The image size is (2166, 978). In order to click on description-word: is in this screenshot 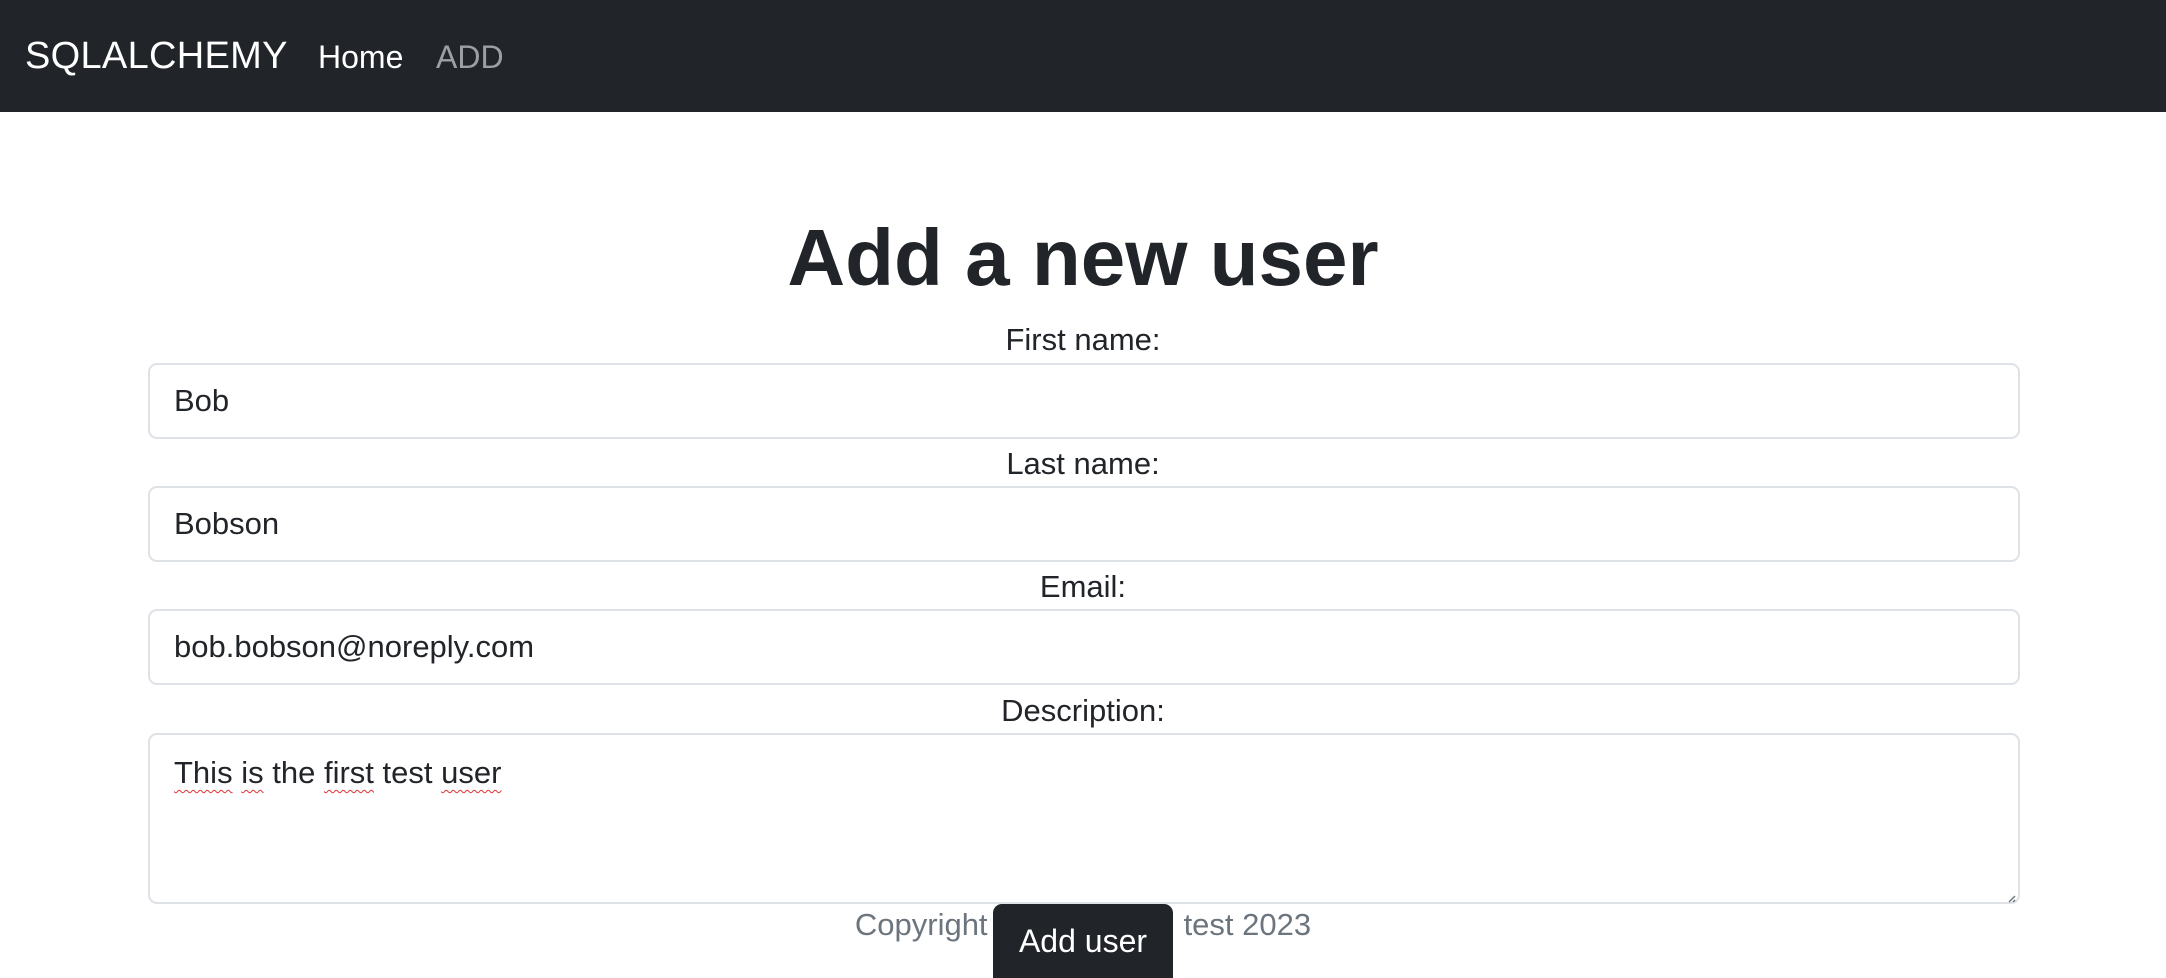, I will do `click(252, 772)`.